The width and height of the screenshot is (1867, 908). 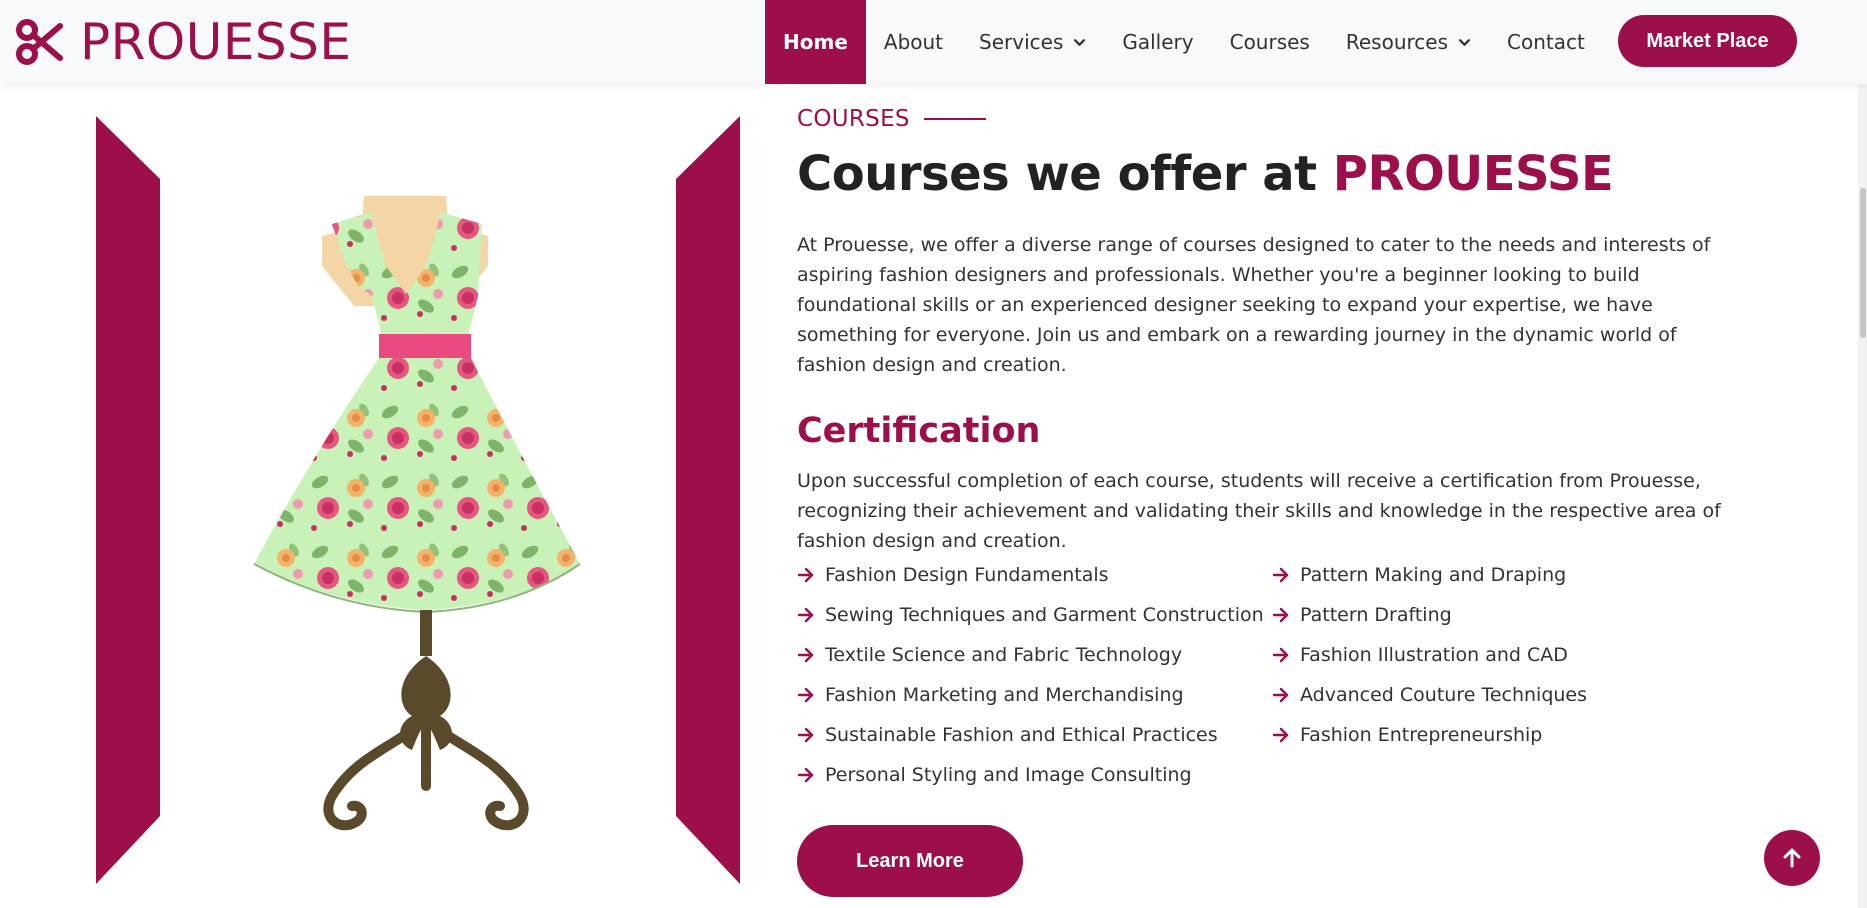 I want to click on heading-brand: PROUESSE, so click(x=1473, y=174).